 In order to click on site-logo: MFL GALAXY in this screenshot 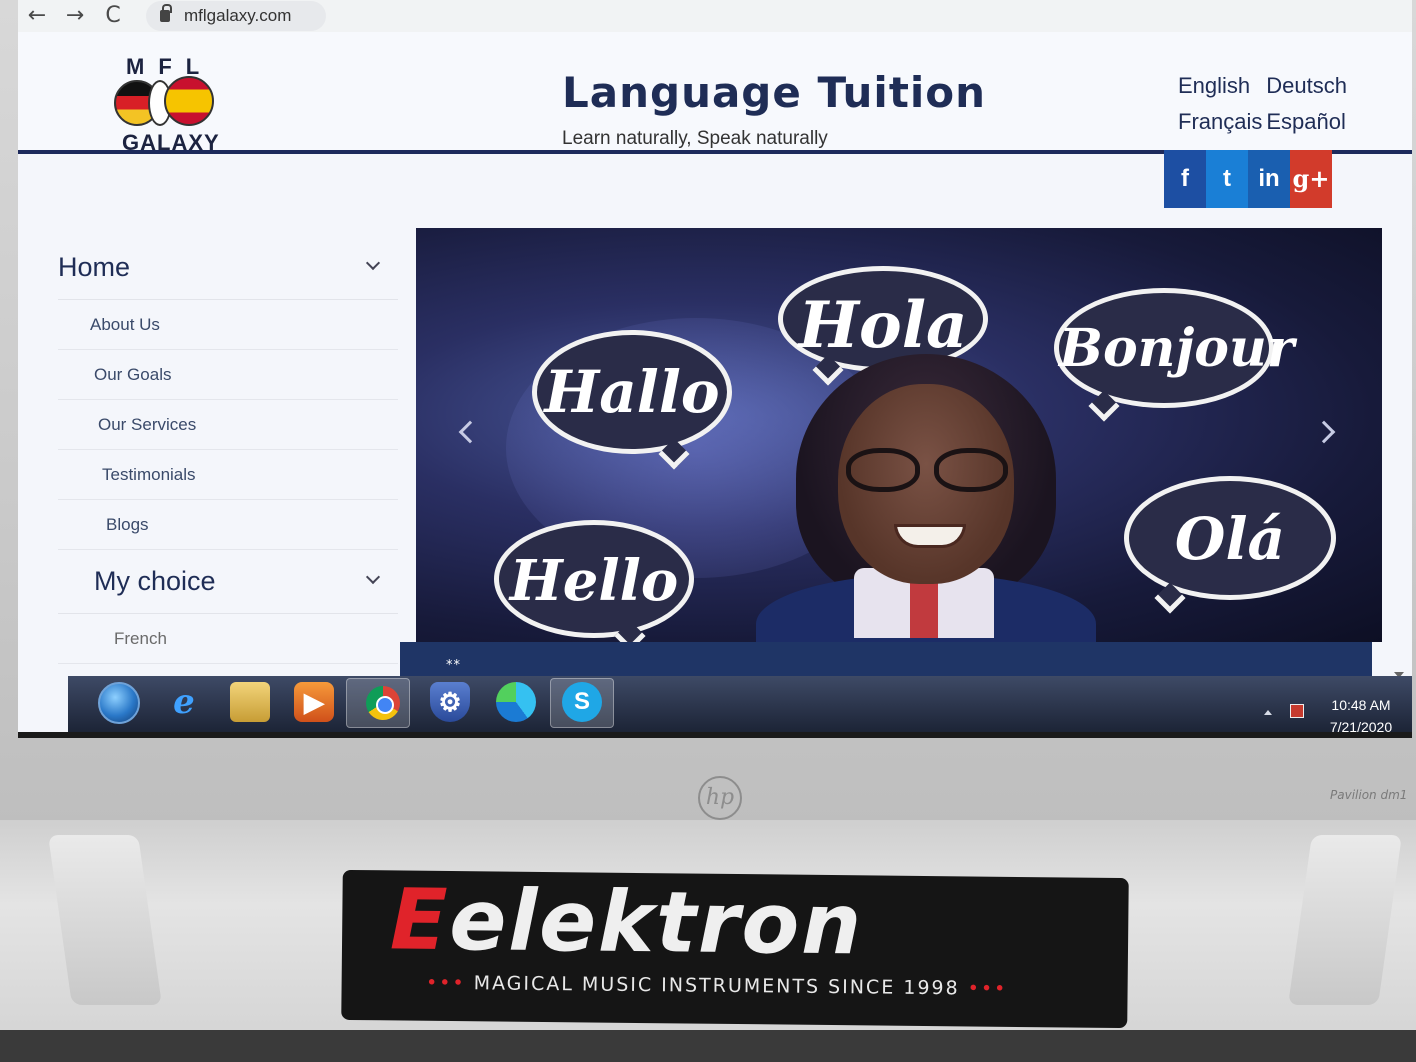, I will do `click(168, 104)`.